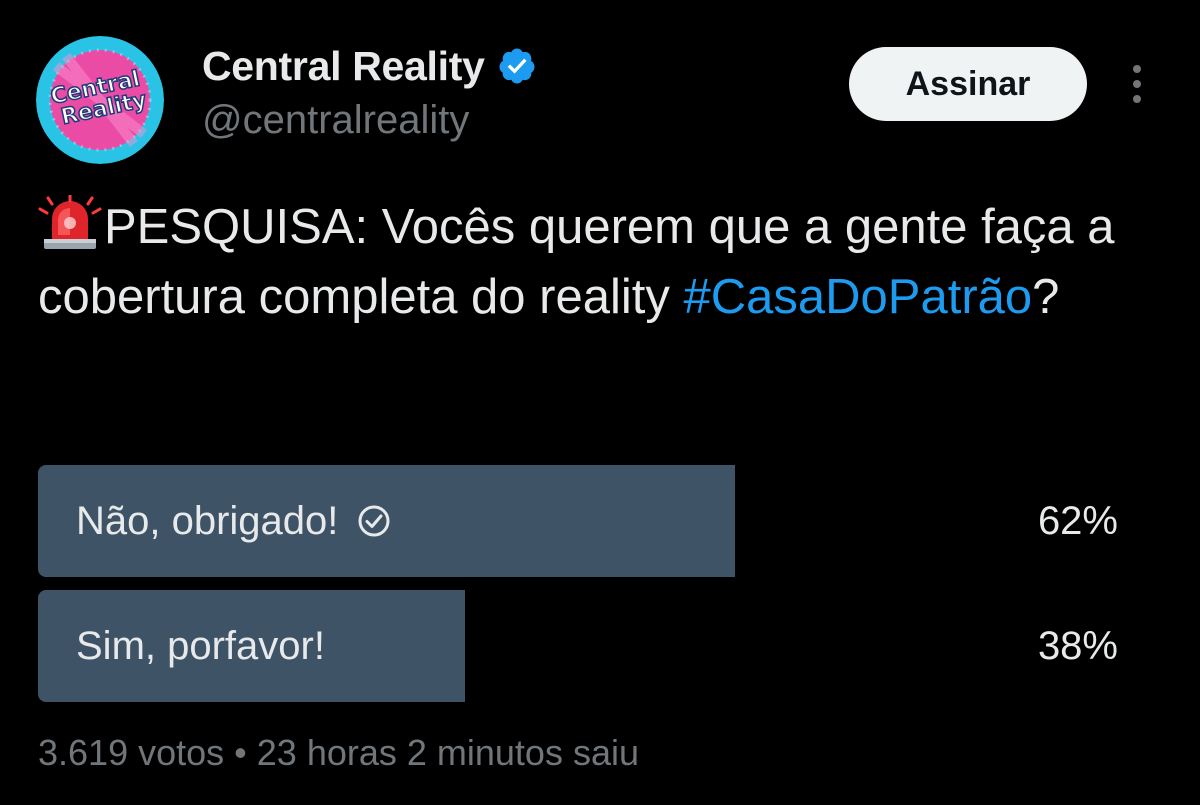 The height and width of the screenshot is (805, 1200). I want to click on poll-option-0: Não, obrigado! 62%, so click(599, 521).